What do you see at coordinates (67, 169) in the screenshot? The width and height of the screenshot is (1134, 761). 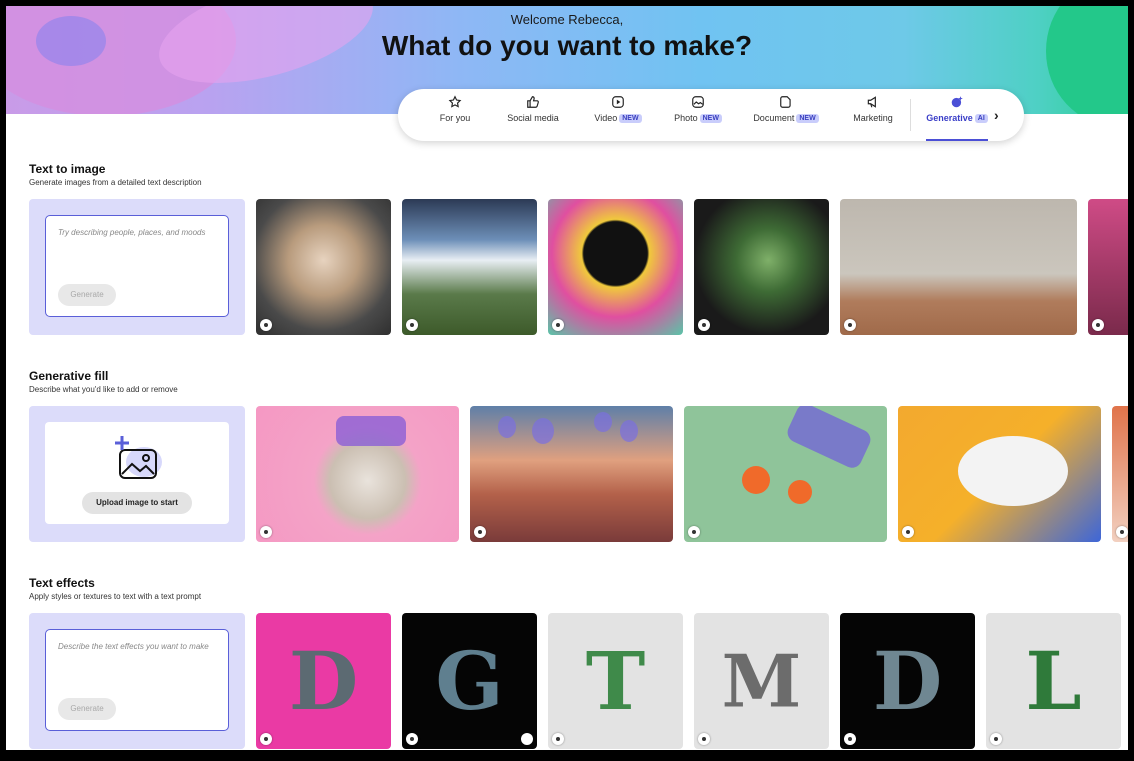 I see `section-title: Text to image` at bounding box center [67, 169].